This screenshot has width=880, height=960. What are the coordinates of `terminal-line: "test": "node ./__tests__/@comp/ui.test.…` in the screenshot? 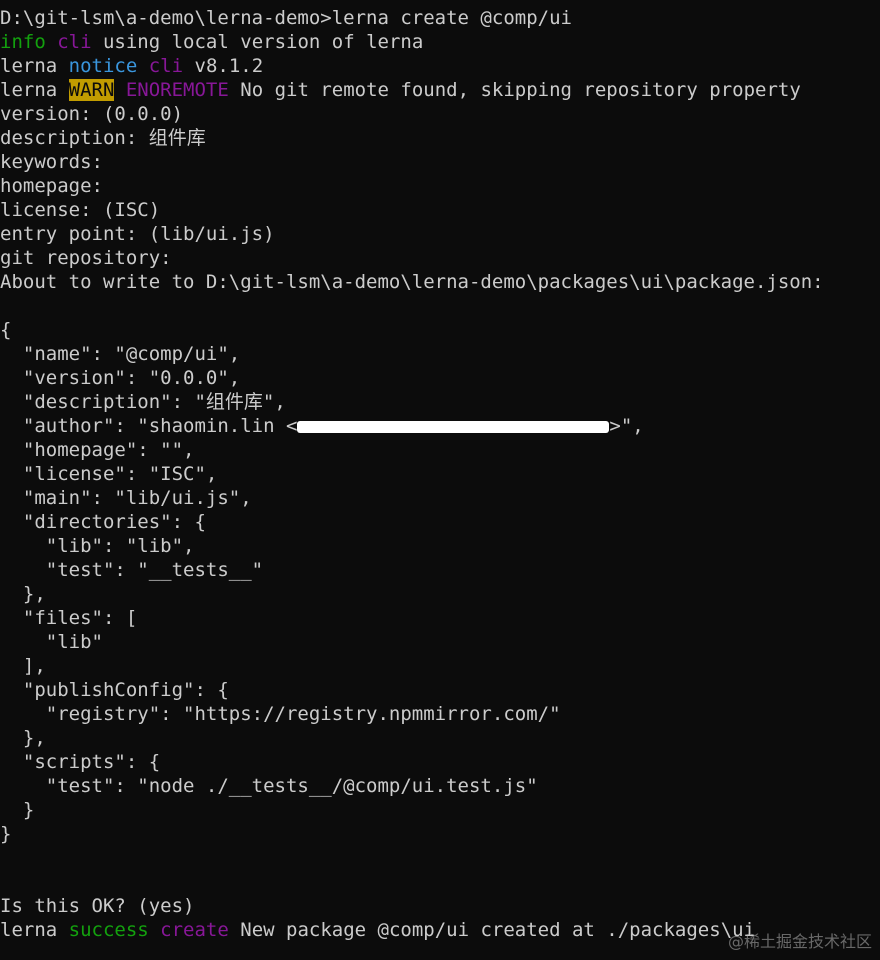 It's located at (440, 786).